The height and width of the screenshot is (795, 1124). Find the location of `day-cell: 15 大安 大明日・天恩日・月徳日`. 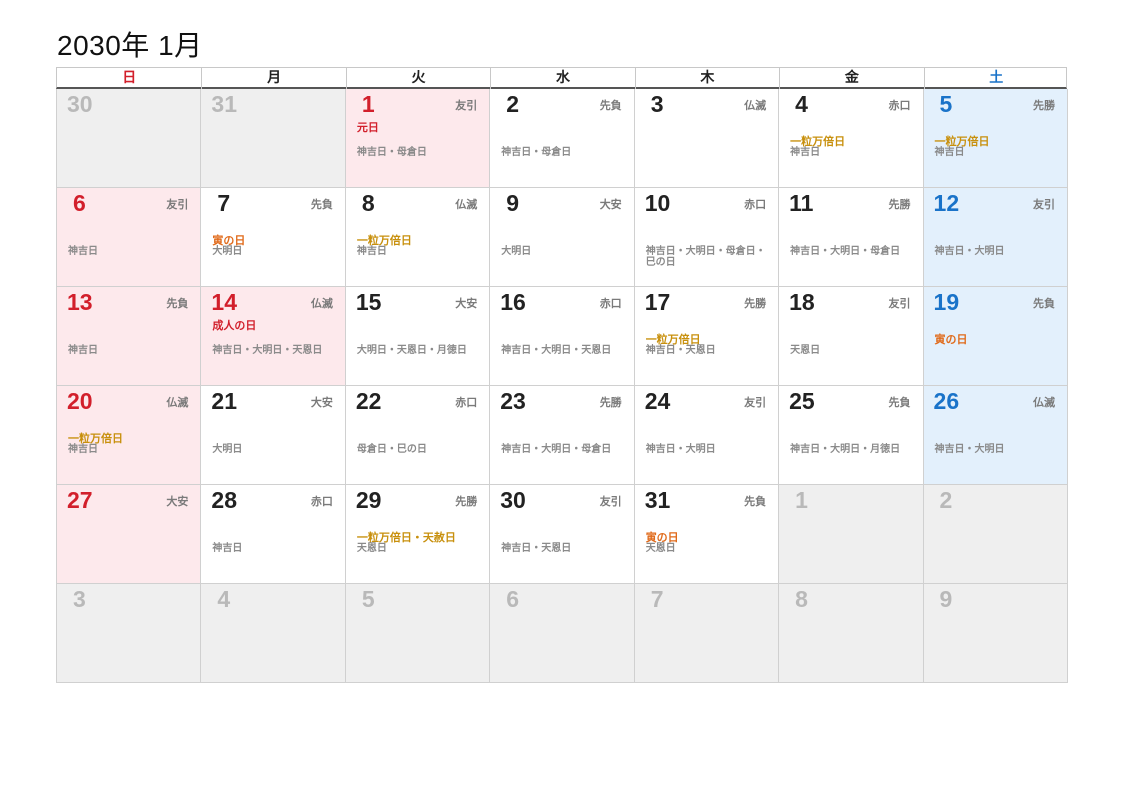

day-cell: 15 大安 大明日・天恩日・月徳日 is located at coordinates (418, 336).